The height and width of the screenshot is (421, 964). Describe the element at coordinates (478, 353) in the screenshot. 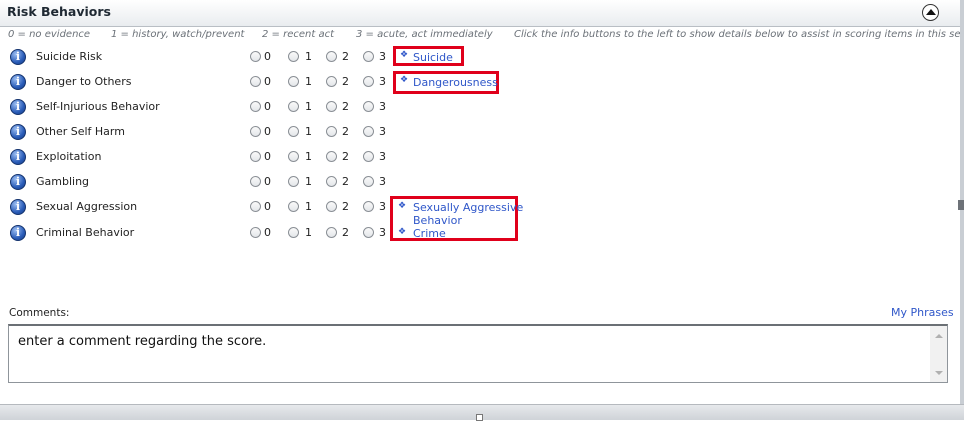

I see `comments-textarea: enter a comment regarding the score.` at that location.